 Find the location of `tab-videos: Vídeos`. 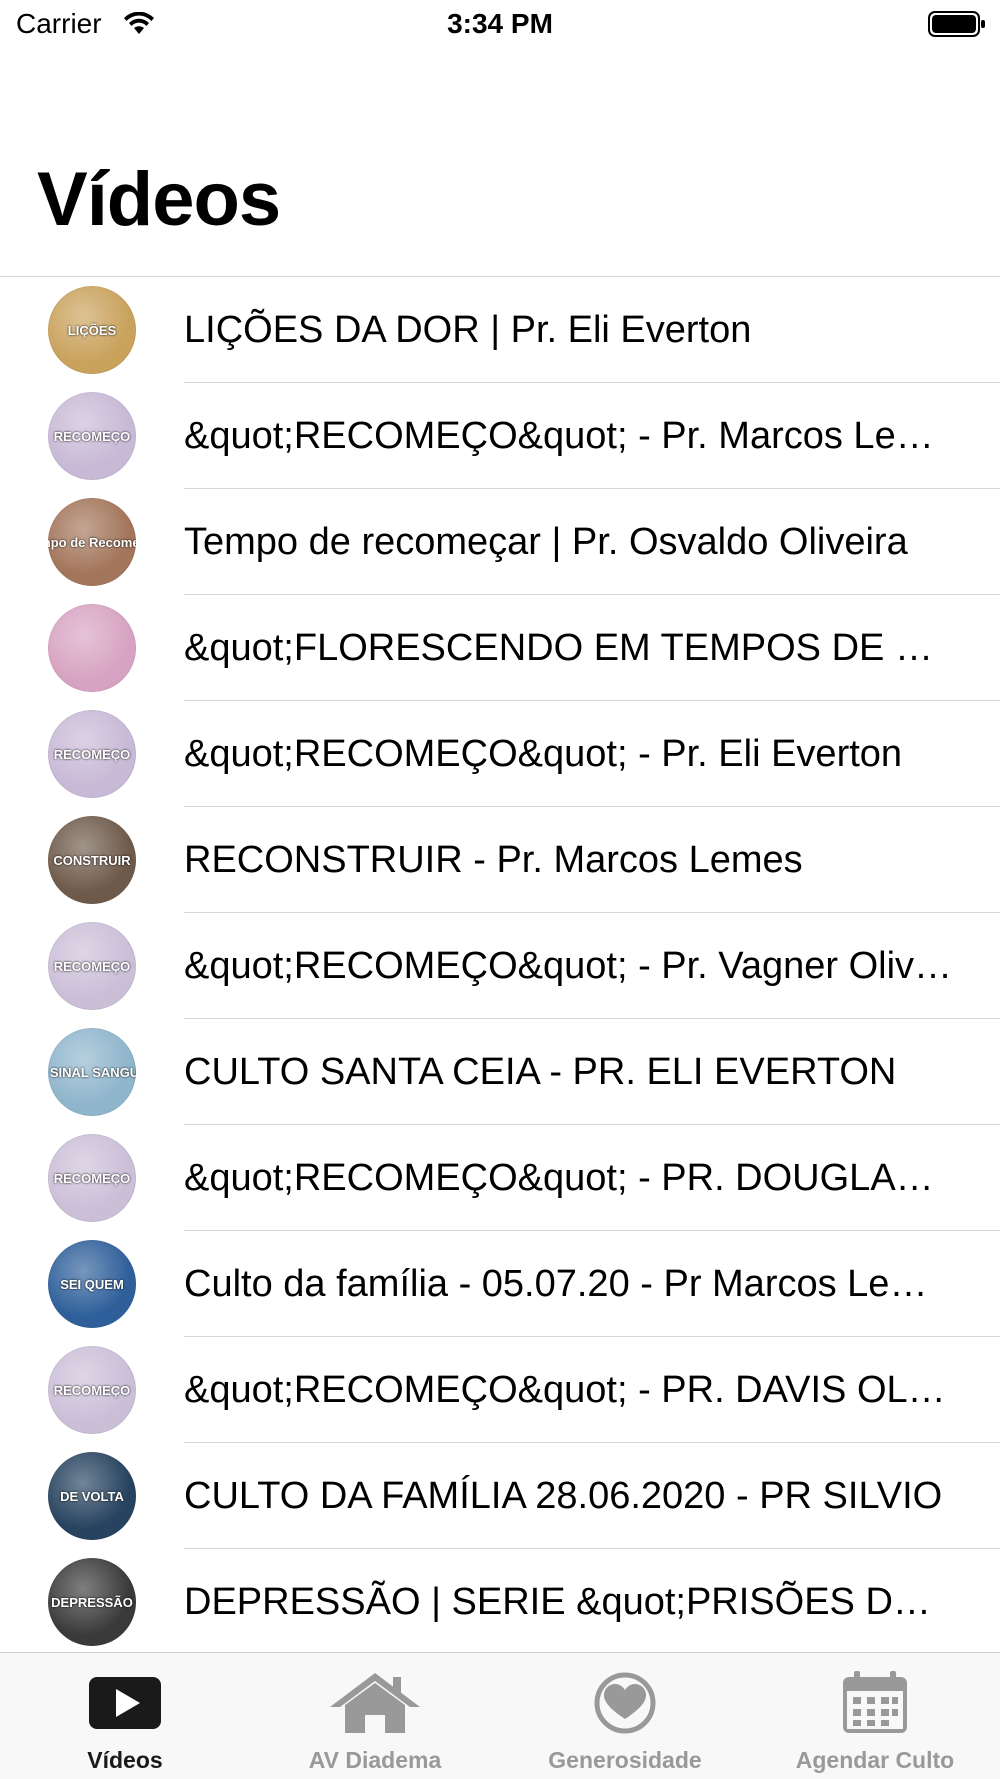

tab-videos: Vídeos is located at coordinates (125, 1716).